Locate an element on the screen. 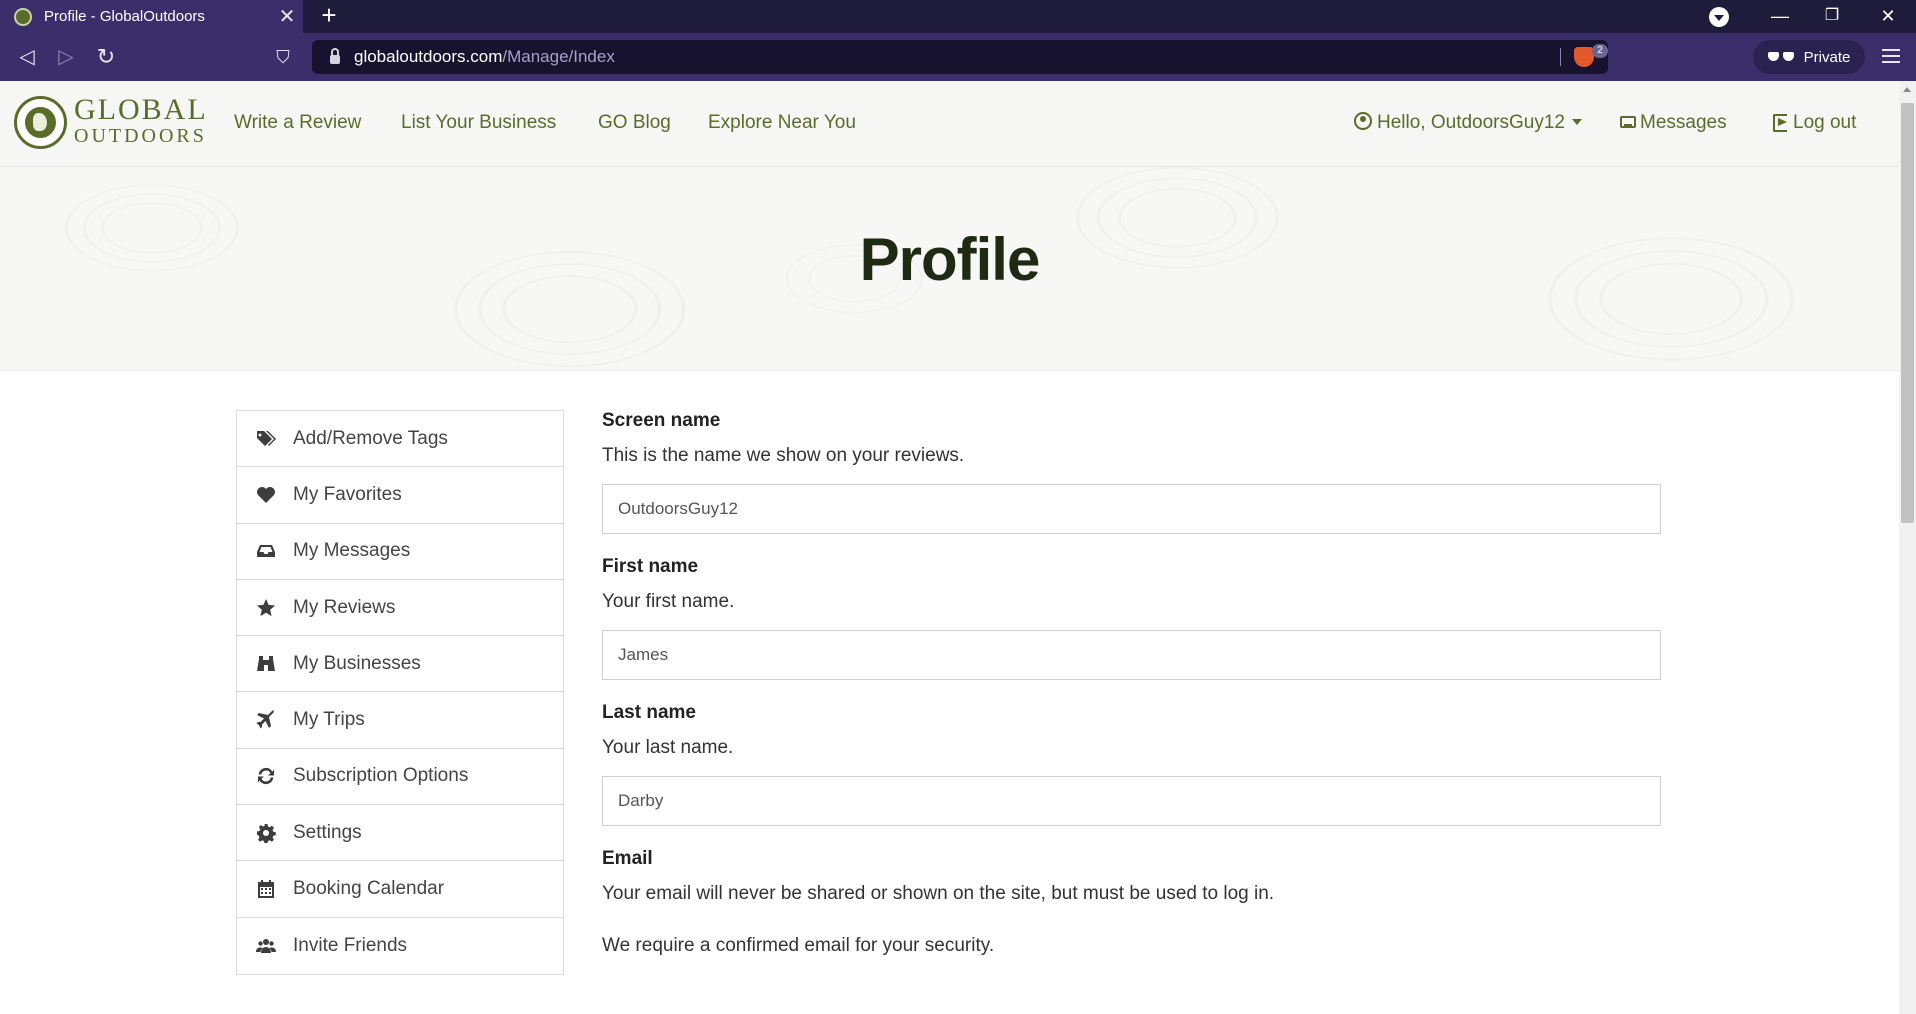  screen-name-input is located at coordinates (1131, 509).